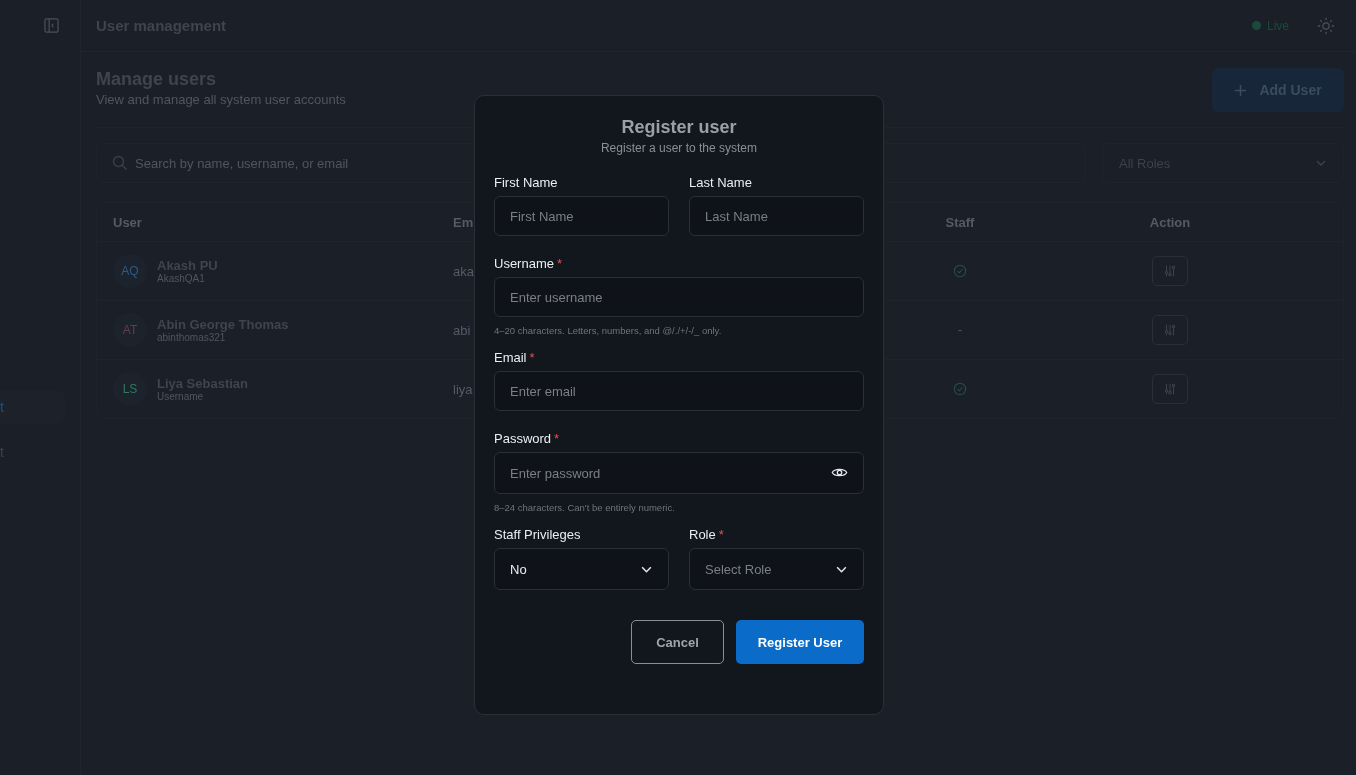 The width and height of the screenshot is (1356, 775). What do you see at coordinates (679, 391) in the screenshot?
I see `text-input-field: Enter email` at bounding box center [679, 391].